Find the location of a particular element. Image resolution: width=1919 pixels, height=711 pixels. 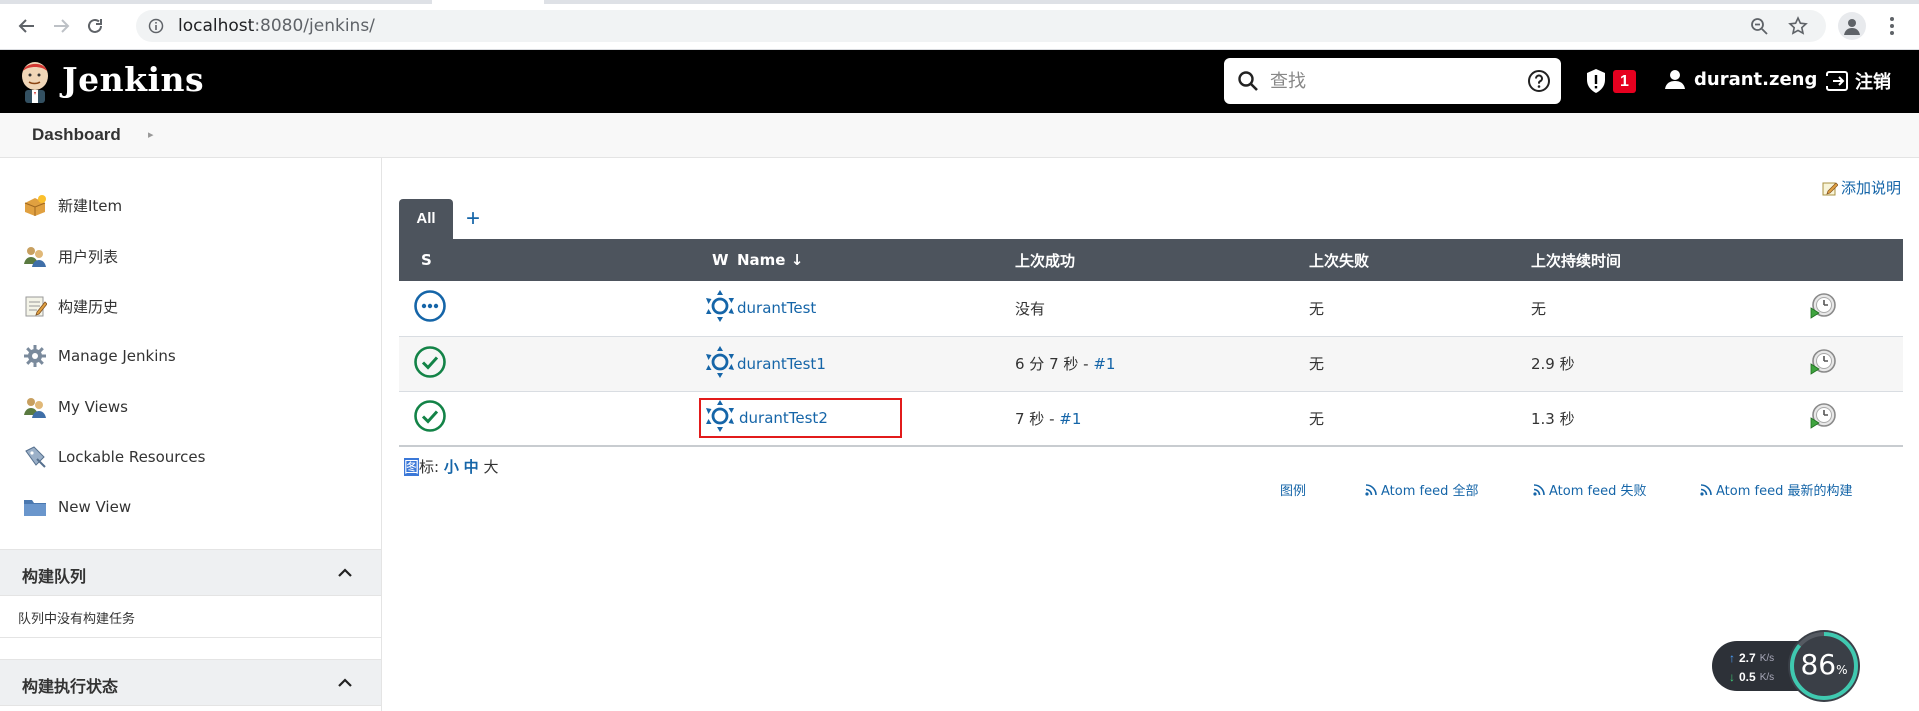

atom-feed-latest-link: Atom feed 最新的构建 is located at coordinates (1776, 489).